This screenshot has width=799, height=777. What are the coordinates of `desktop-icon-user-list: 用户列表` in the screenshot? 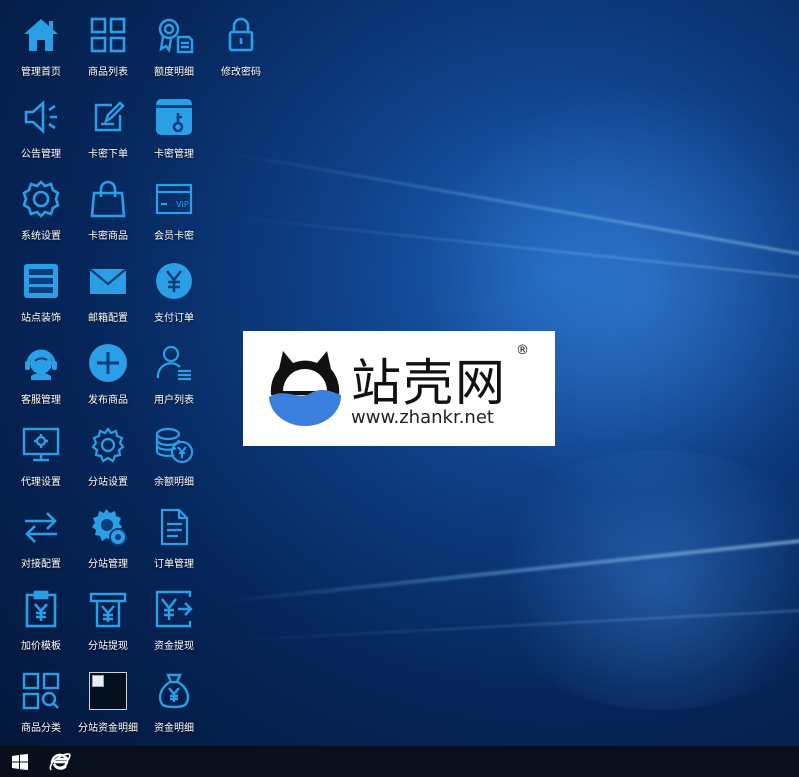 It's located at (174, 371).